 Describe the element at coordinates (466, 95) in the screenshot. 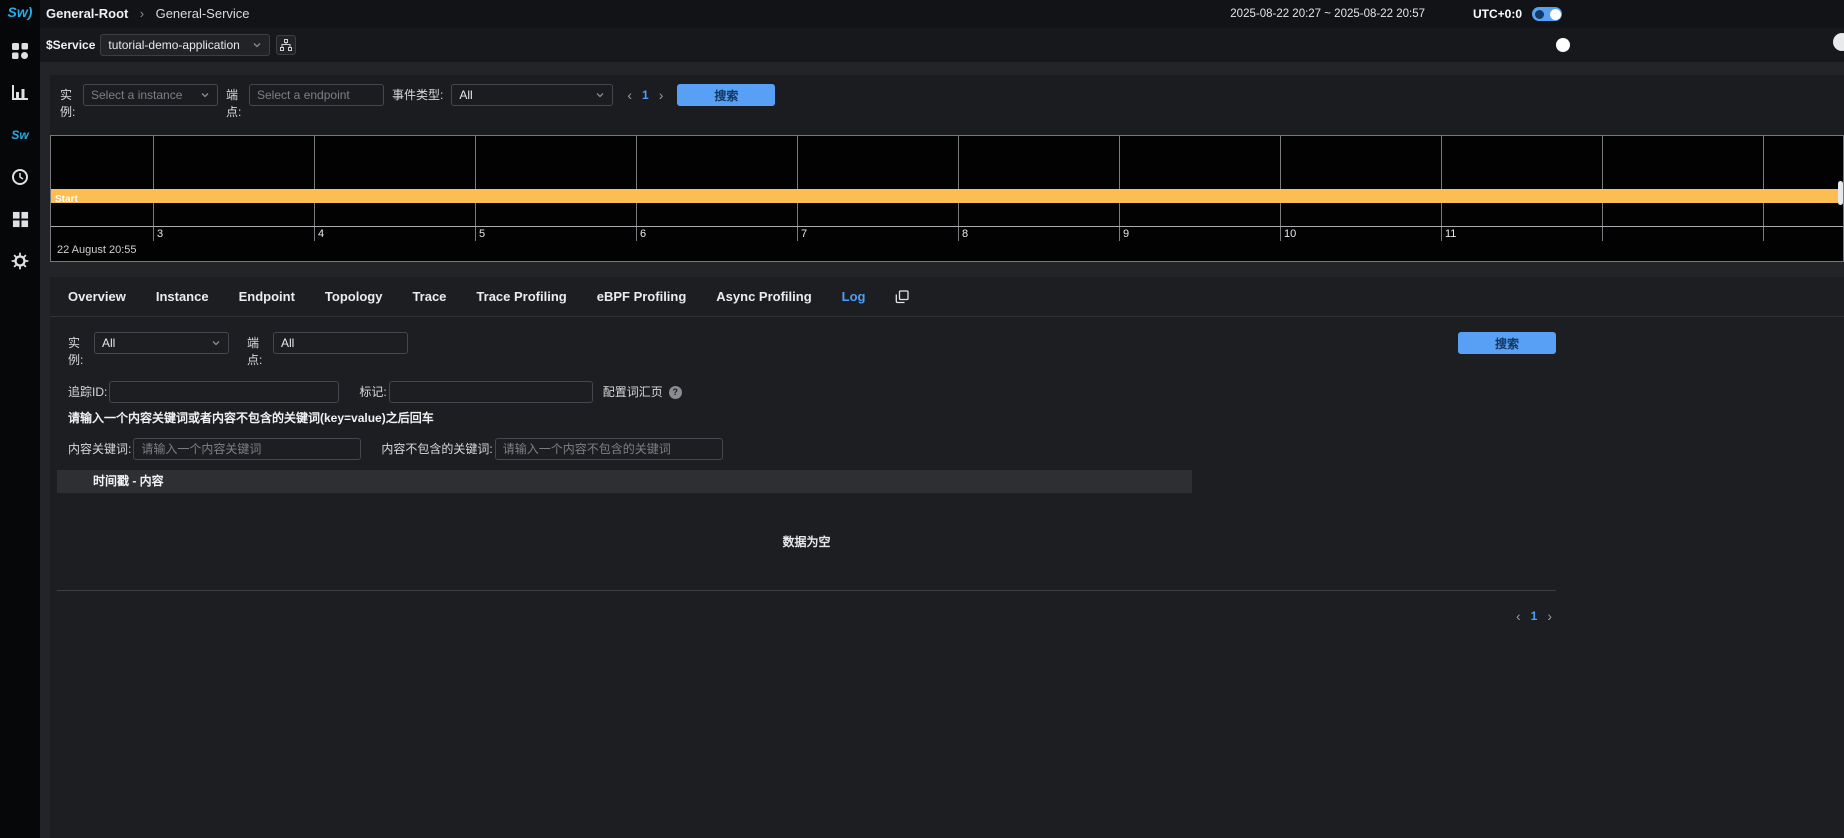

I see `event-type-value: All` at that location.